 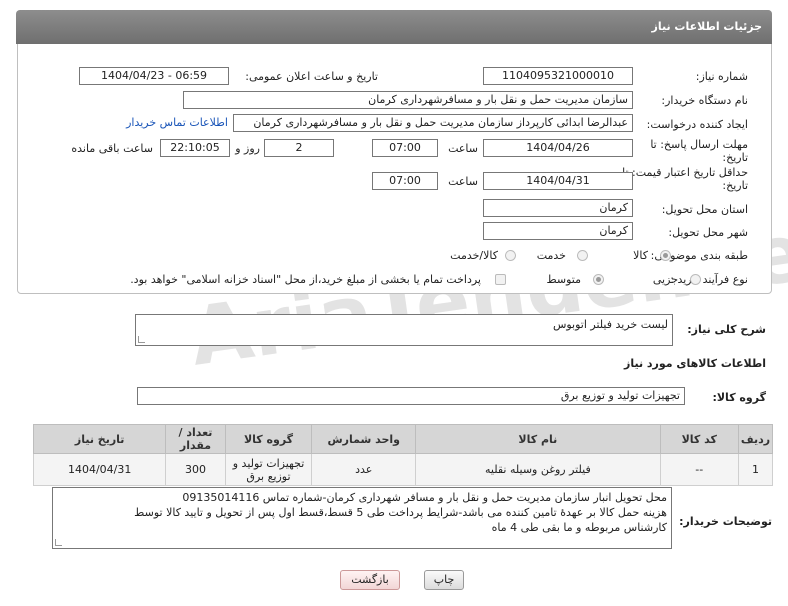 What do you see at coordinates (370, 580) in the screenshot?
I see `back-button: بازگشت` at bounding box center [370, 580].